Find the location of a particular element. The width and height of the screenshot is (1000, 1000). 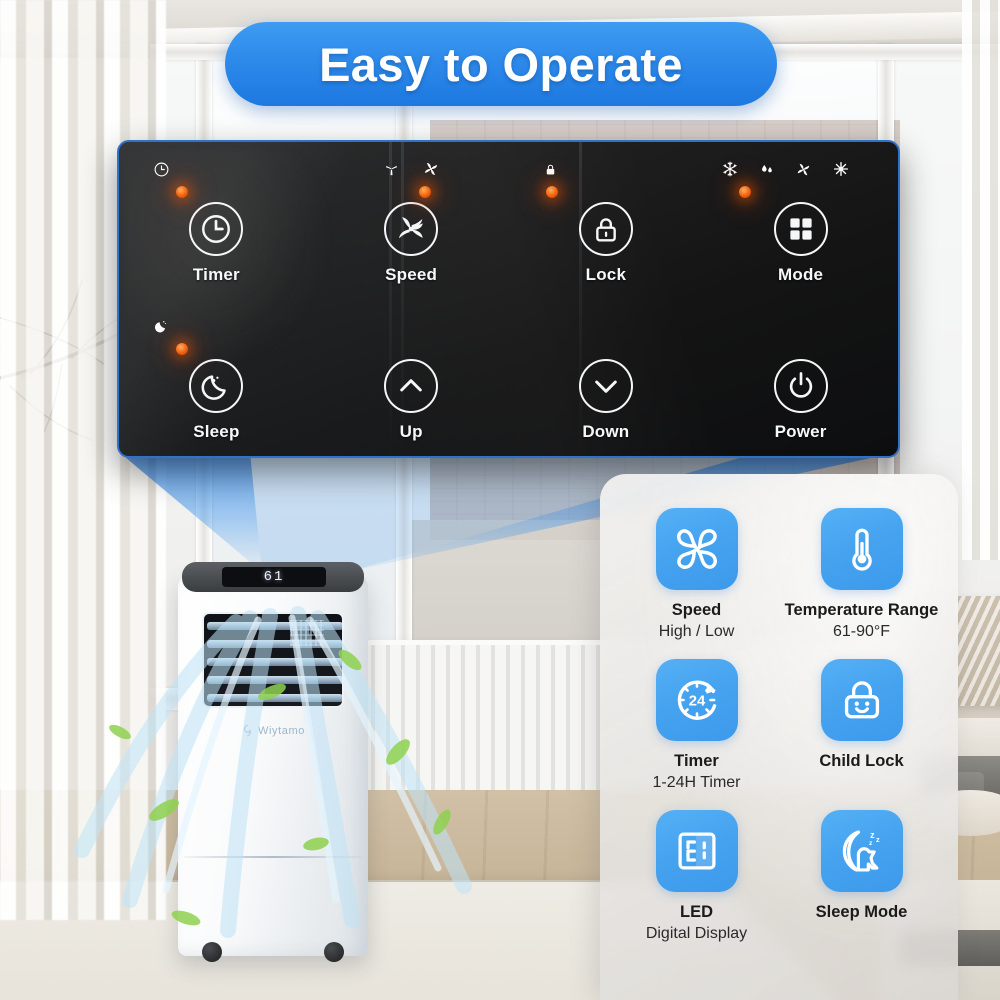

child-lock-feature-title: Child Lock is located at coordinates (861, 761).